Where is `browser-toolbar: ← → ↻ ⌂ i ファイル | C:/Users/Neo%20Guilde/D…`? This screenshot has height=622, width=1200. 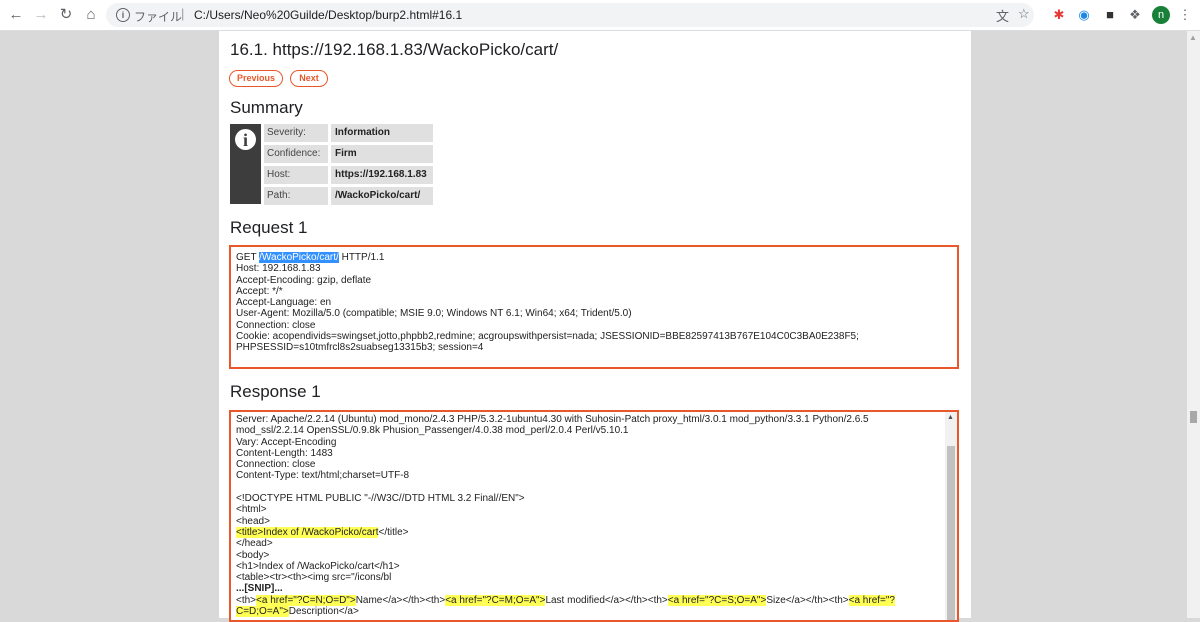 browser-toolbar: ← → ↻ ⌂ i ファイル | C:/Users/Neo%20Guilde/D… is located at coordinates (600, 15).